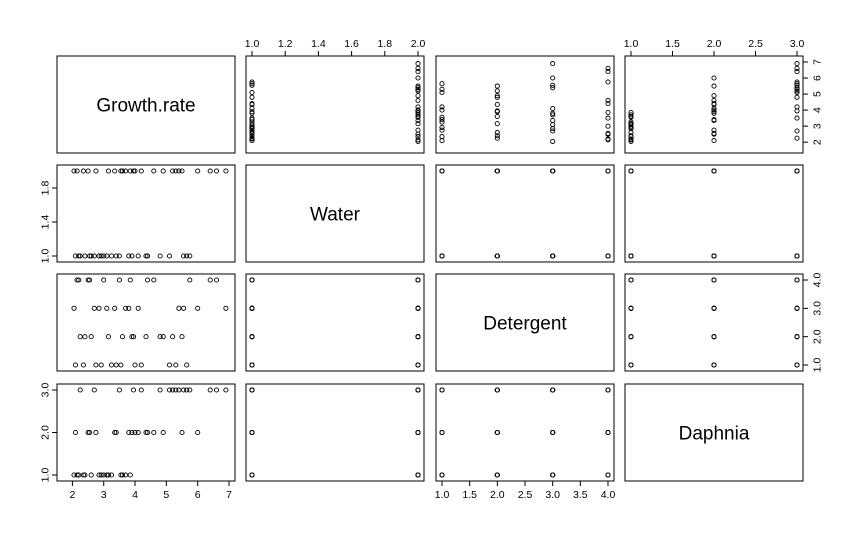  What do you see at coordinates (285, 44) in the screenshot?
I see `tick-label: 1.2` at bounding box center [285, 44].